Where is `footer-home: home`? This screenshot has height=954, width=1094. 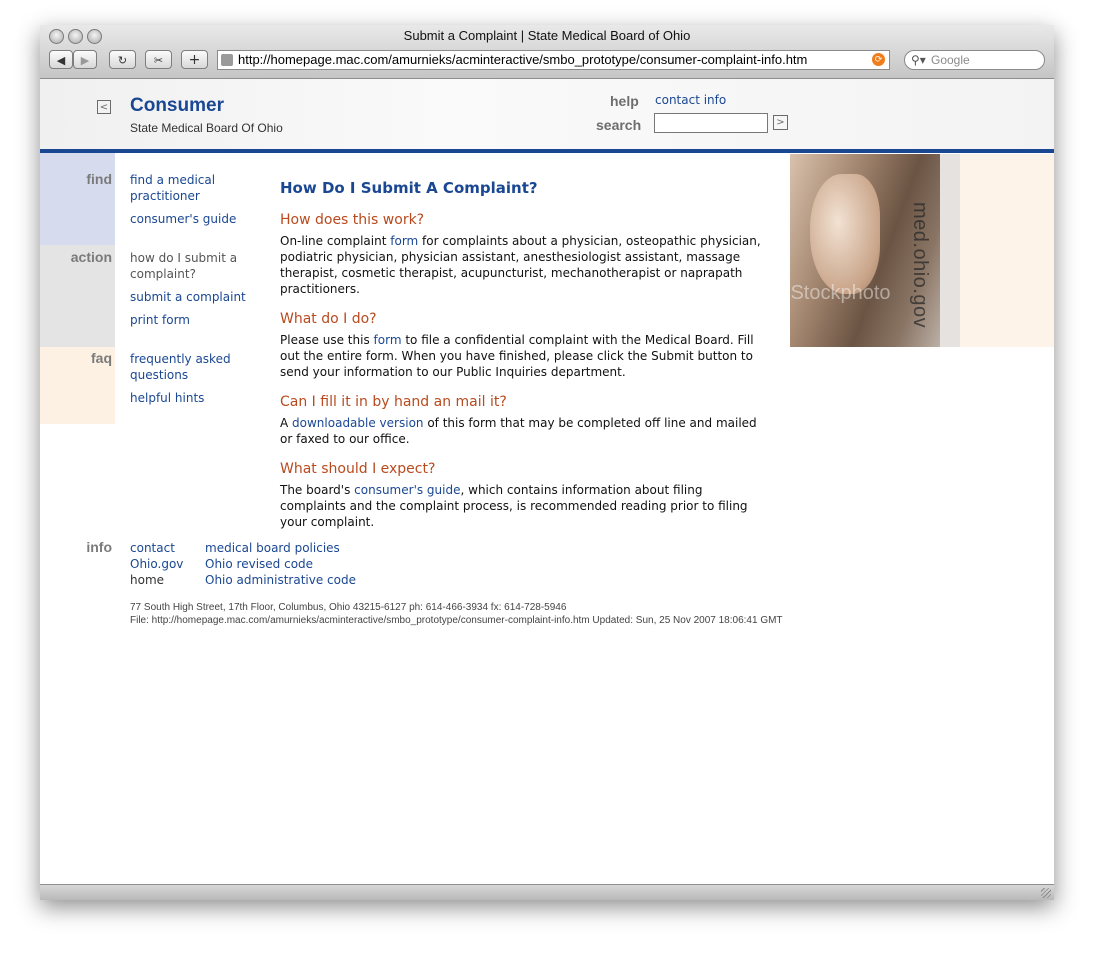
footer-home: home is located at coordinates (147, 580).